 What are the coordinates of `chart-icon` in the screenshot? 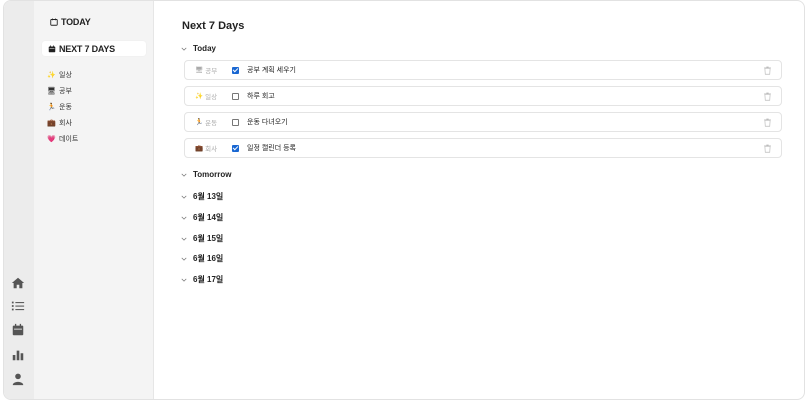 It's located at (18, 355).